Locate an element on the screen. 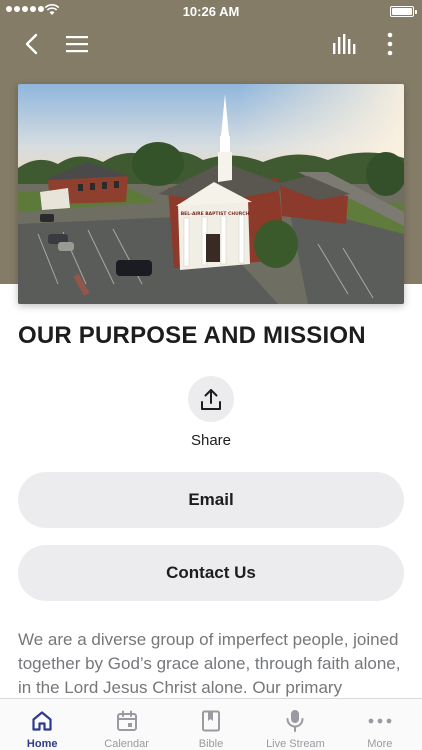  email-button: Email is located at coordinates (211, 500).